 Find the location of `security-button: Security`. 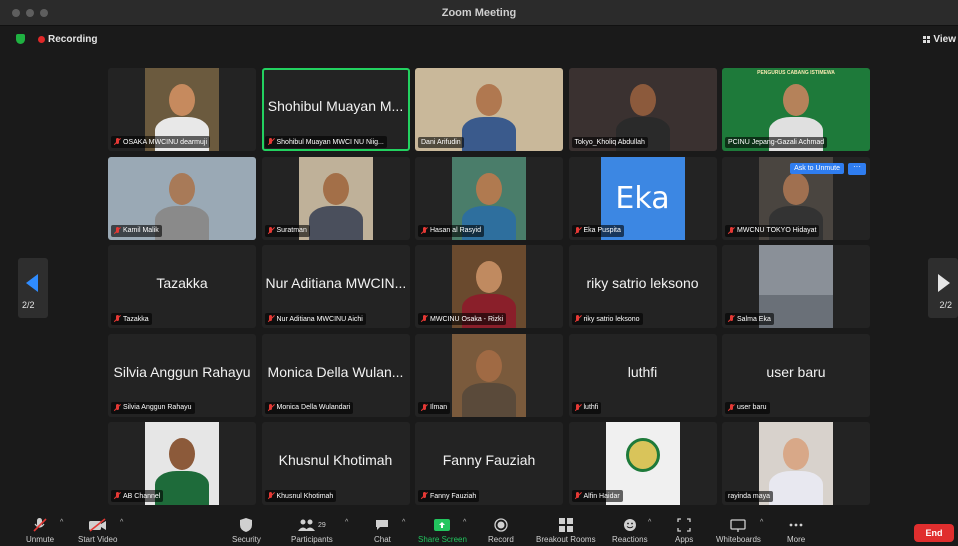

security-button: Security is located at coordinates (246, 531).